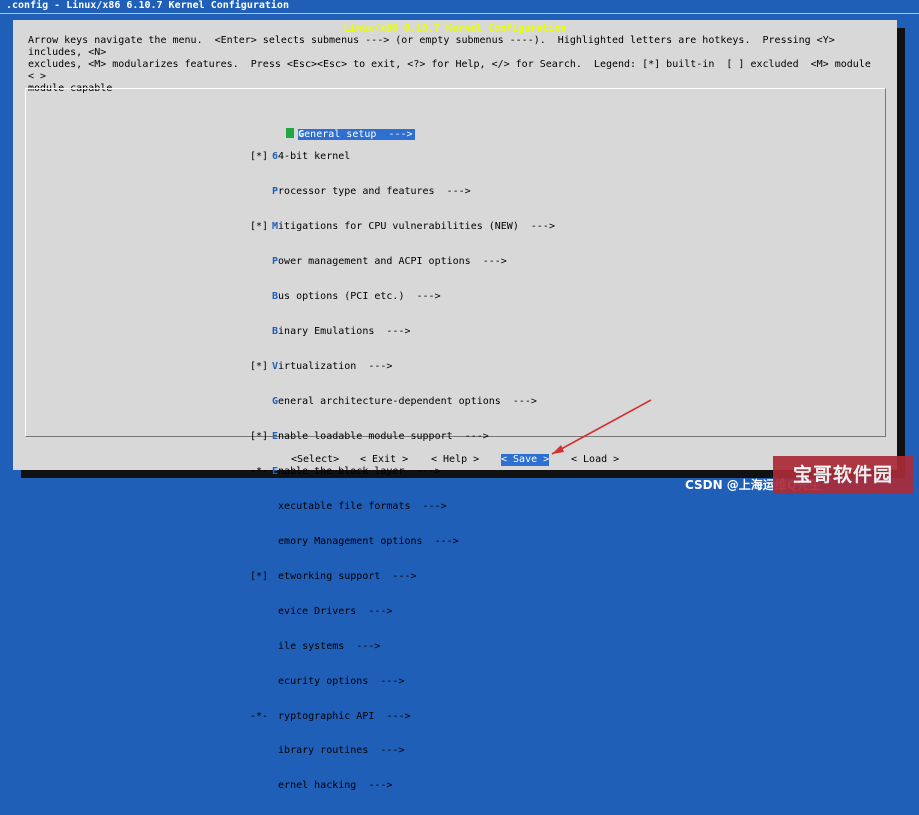  Describe the element at coordinates (843, 475) in the screenshot. I see `site-watermark: 宝哥软件园` at that location.